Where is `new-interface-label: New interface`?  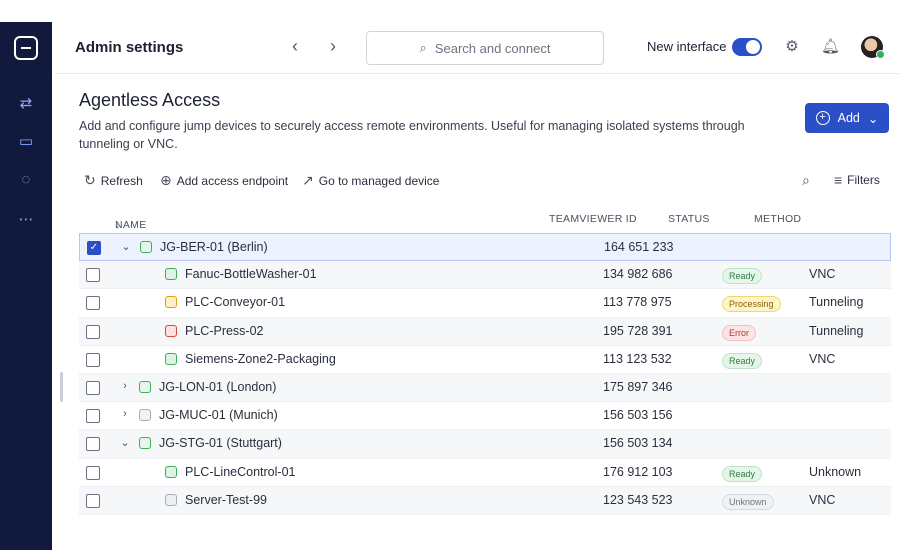
new-interface-label: New interface is located at coordinates (687, 46).